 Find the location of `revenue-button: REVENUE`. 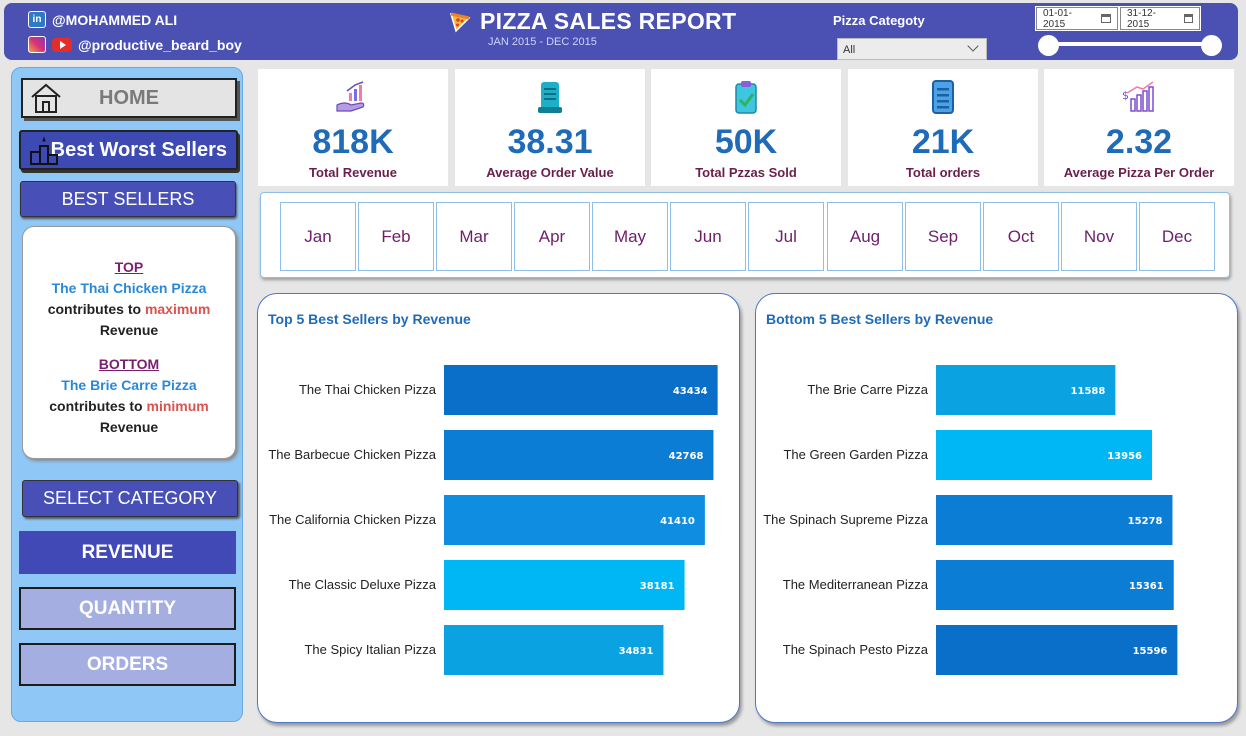

revenue-button: REVENUE is located at coordinates (127, 552).